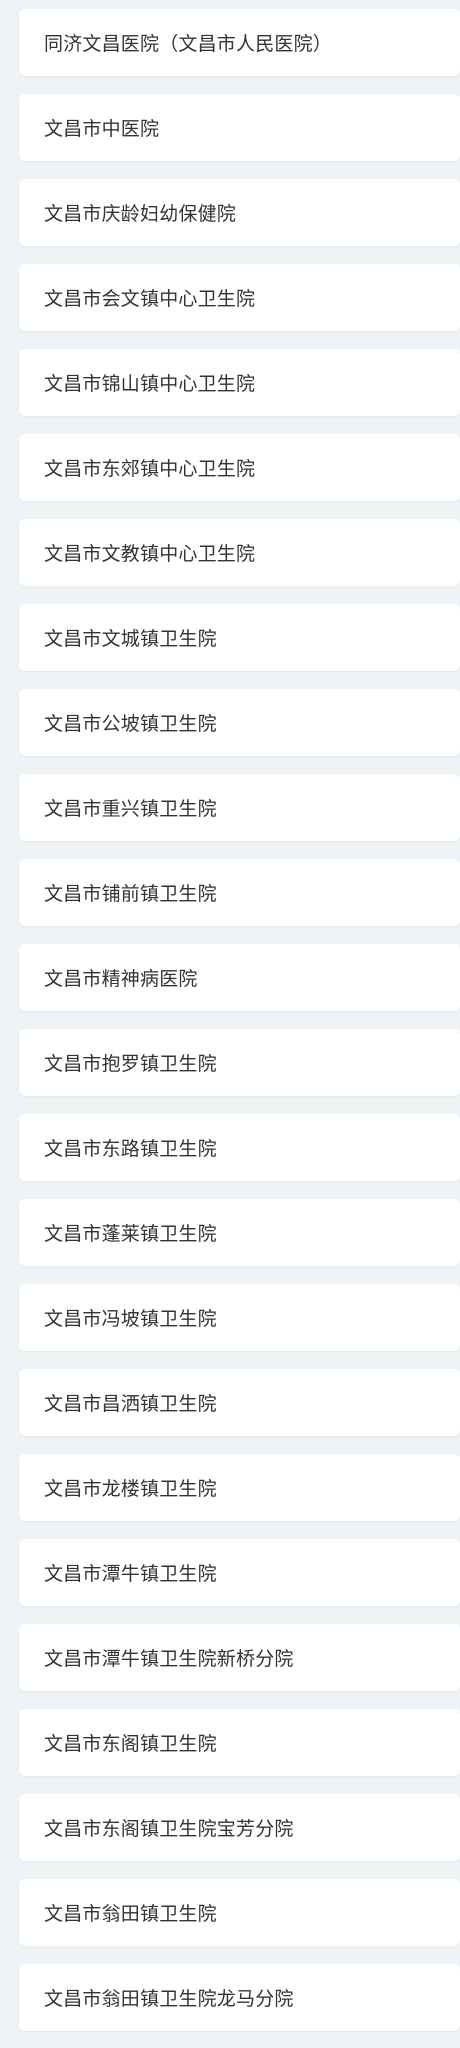 The width and height of the screenshot is (460, 2048). What do you see at coordinates (239, 212) in the screenshot?
I see `list-item: 文昌市庆龄妇幼保健院` at bounding box center [239, 212].